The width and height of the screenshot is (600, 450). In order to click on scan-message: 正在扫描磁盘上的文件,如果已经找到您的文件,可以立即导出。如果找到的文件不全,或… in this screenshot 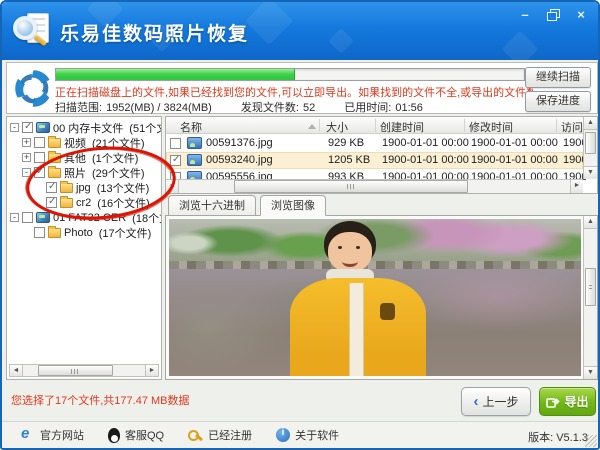, I will do `click(294, 93)`.